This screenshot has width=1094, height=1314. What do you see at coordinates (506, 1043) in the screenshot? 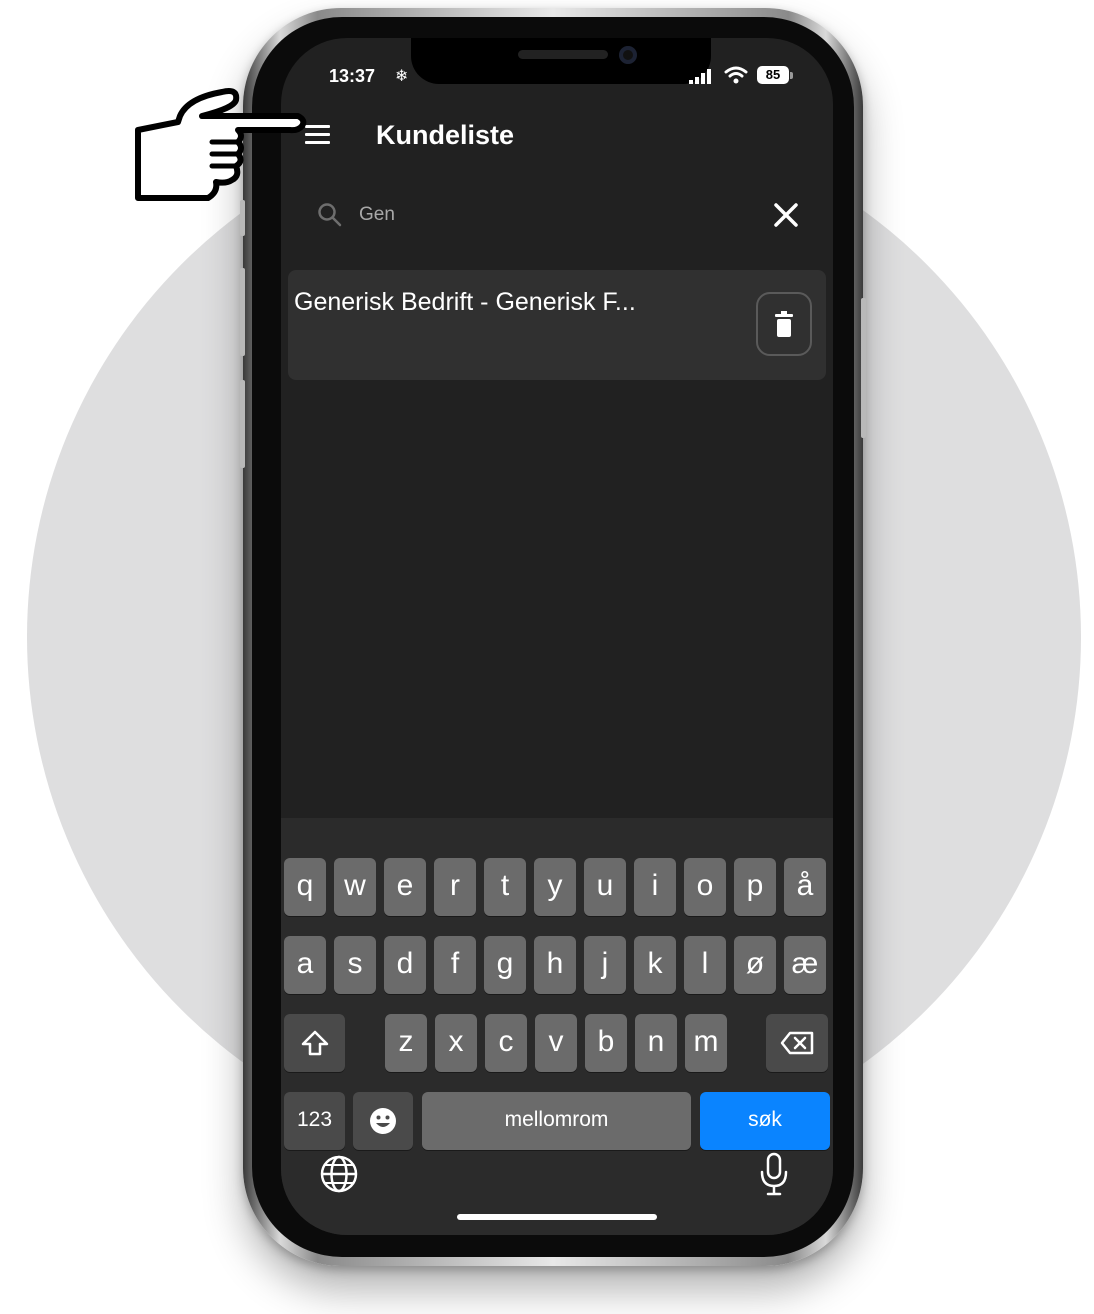
I see `key-c: c` at bounding box center [506, 1043].